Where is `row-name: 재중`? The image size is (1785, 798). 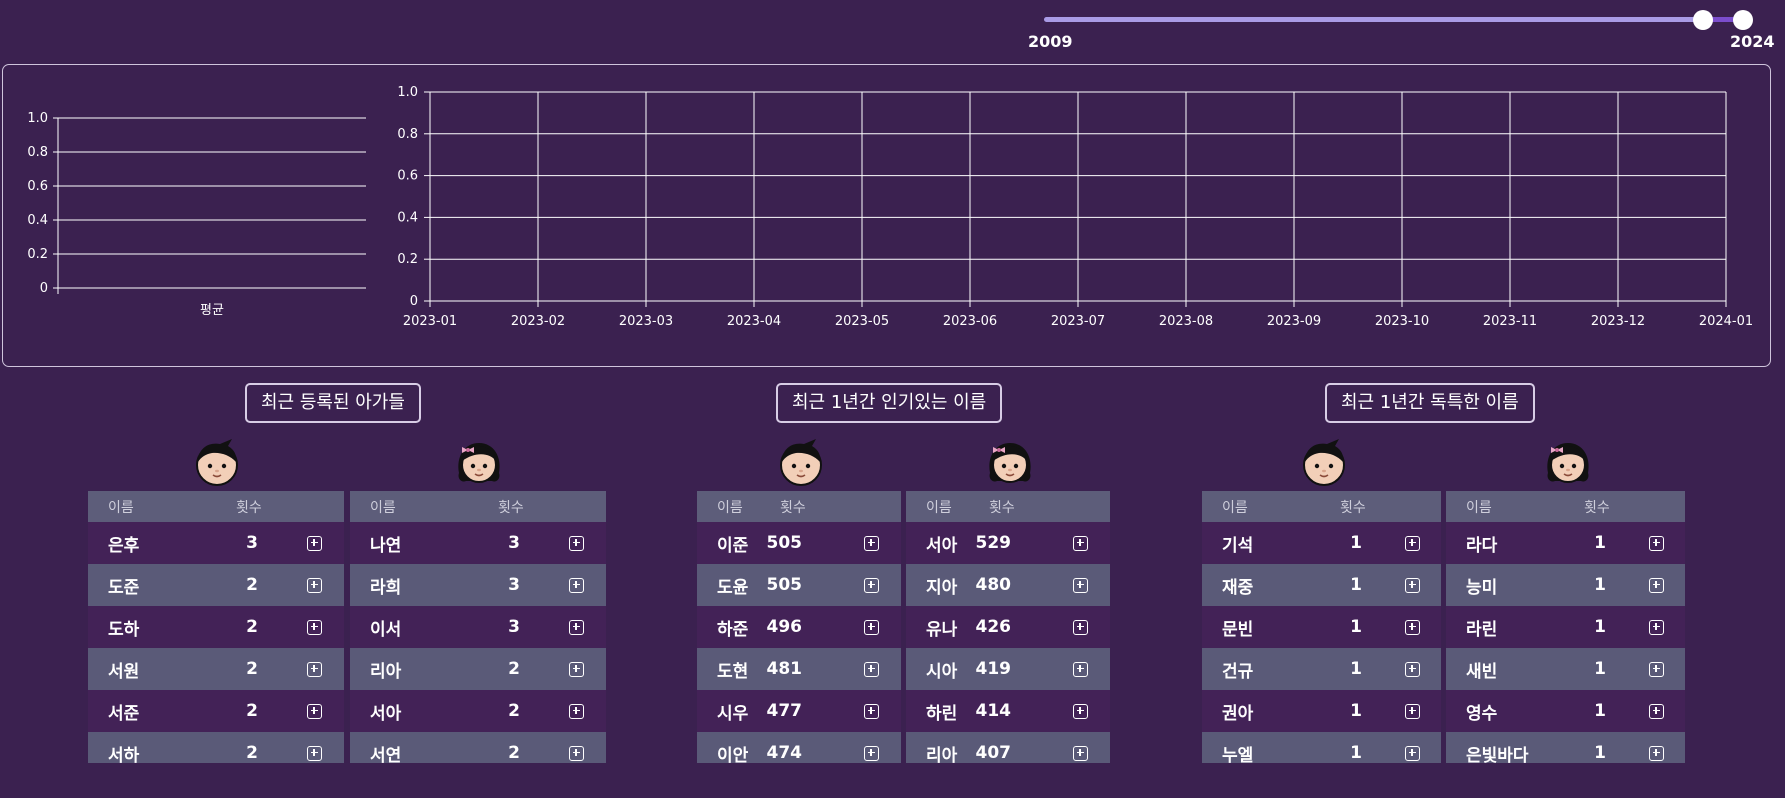
row-name: 재중 is located at coordinates (1238, 587).